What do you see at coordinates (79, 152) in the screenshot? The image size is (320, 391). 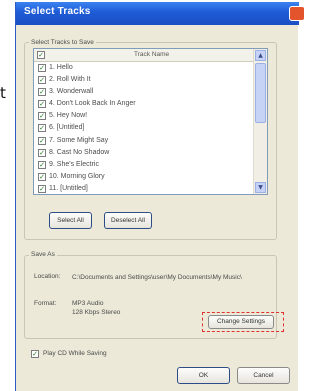 I see `track-name: 8. Cast No Shadow` at bounding box center [79, 152].